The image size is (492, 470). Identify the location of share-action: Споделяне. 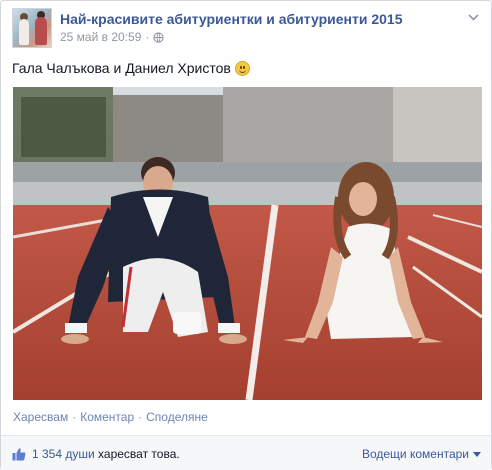
(177, 417).